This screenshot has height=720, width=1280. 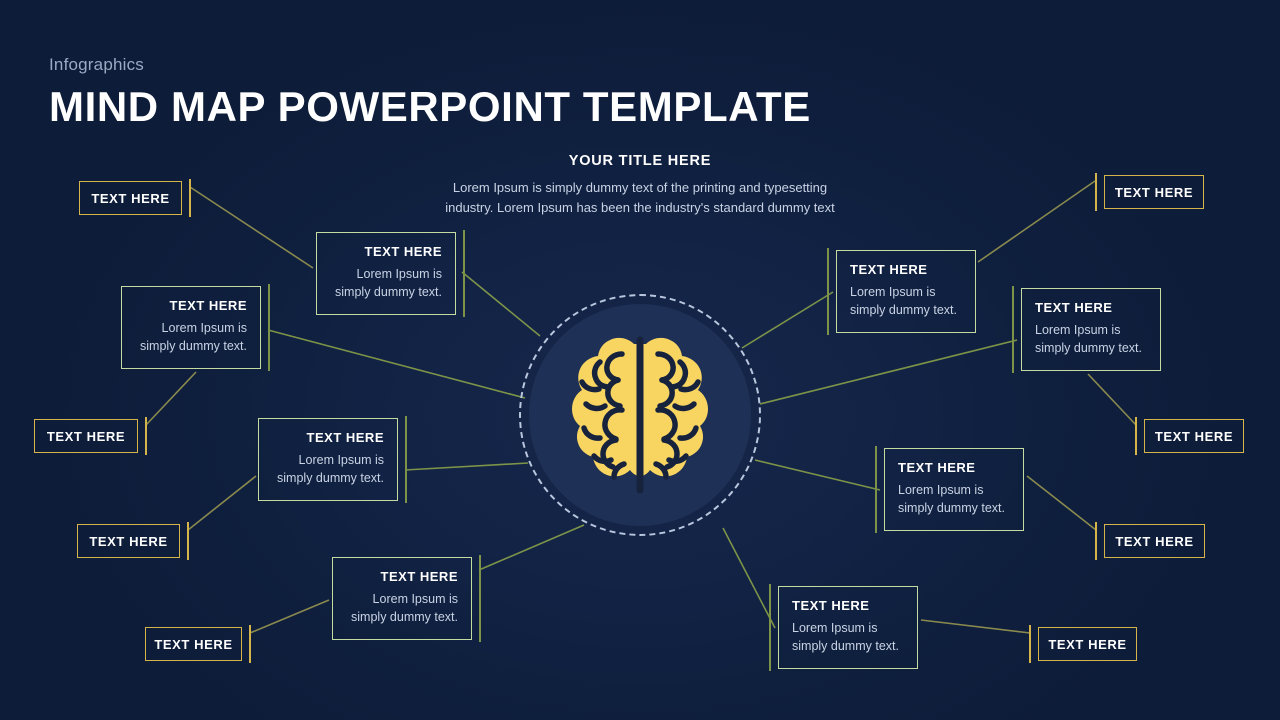 I want to click on page-title: MIND MAP POWERPOINT TEMPLATE, so click(x=430, y=106).